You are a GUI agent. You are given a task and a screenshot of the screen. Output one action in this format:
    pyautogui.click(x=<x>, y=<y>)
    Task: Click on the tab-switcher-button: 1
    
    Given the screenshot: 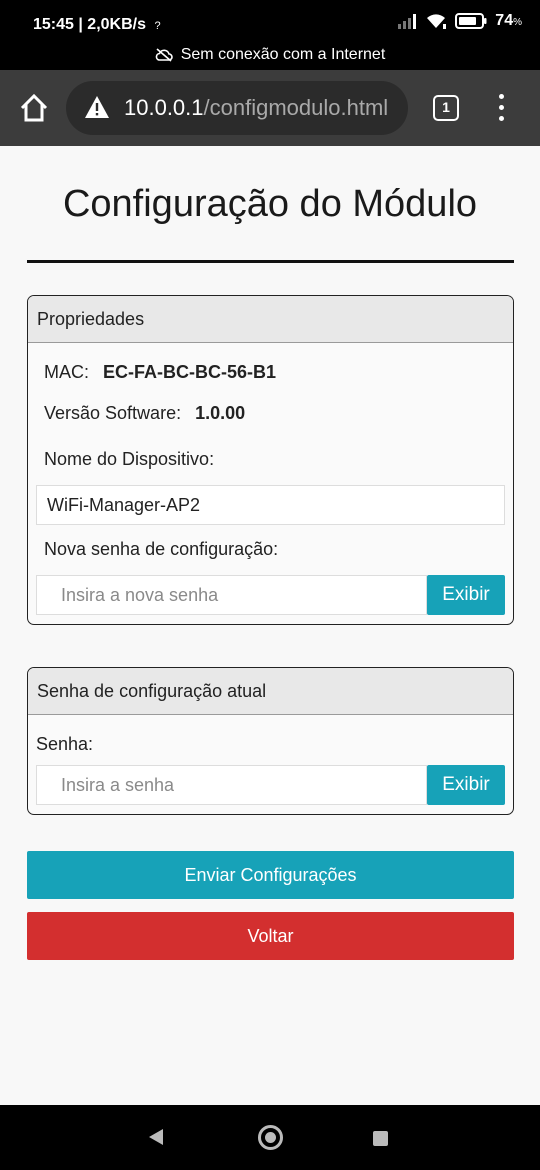 What is the action you would take?
    pyautogui.click(x=446, y=108)
    